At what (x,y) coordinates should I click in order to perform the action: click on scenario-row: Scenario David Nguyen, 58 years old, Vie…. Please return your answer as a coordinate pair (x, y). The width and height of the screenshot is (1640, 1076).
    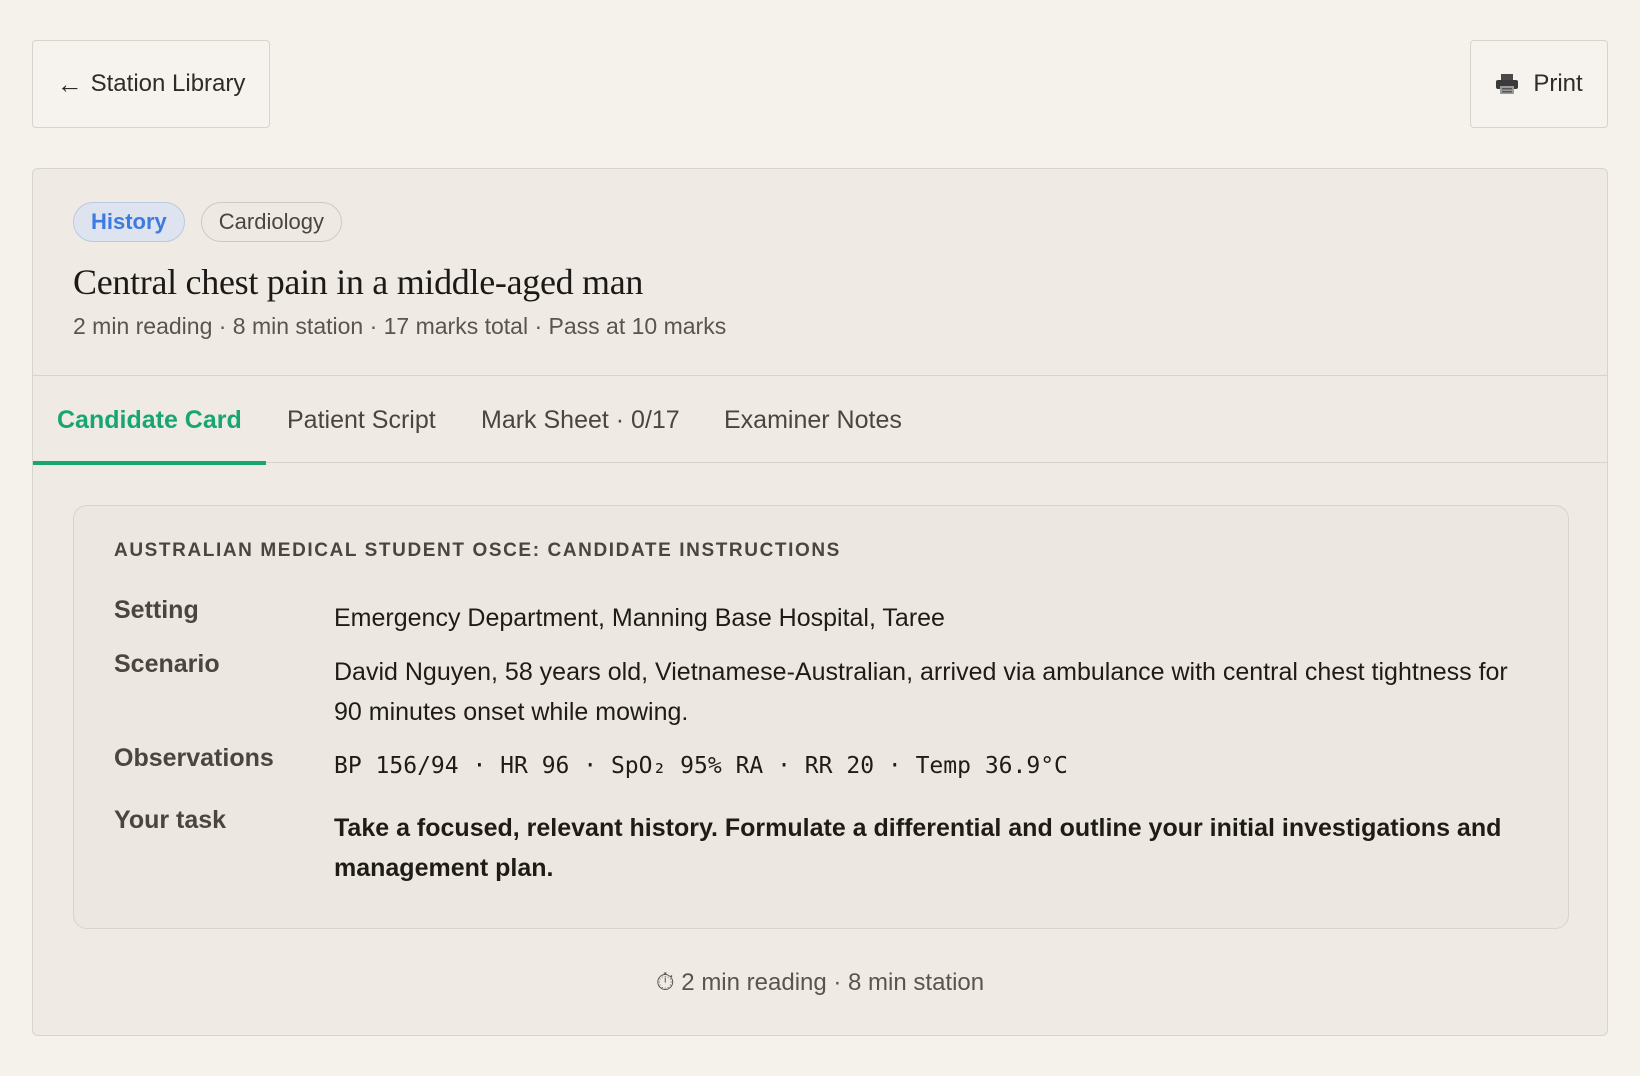
    Looking at the image, I should click on (821, 690).